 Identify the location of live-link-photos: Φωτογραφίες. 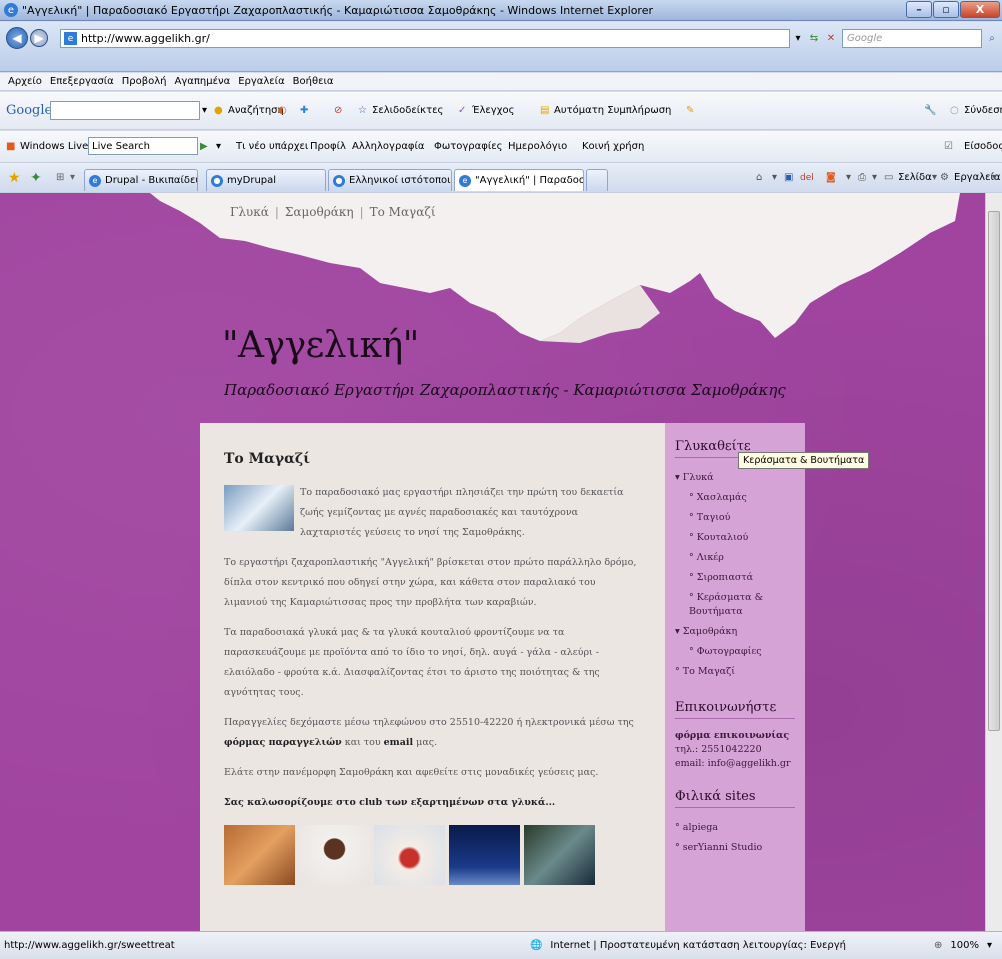
(468, 146).